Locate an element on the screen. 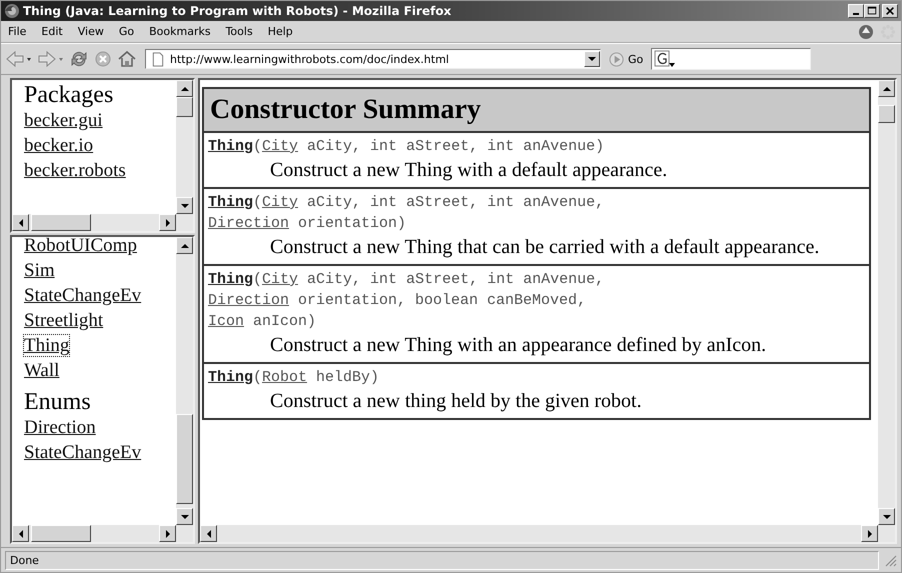 Image resolution: width=902 pixels, height=573 pixels. status-text: Done is located at coordinates (442, 560).